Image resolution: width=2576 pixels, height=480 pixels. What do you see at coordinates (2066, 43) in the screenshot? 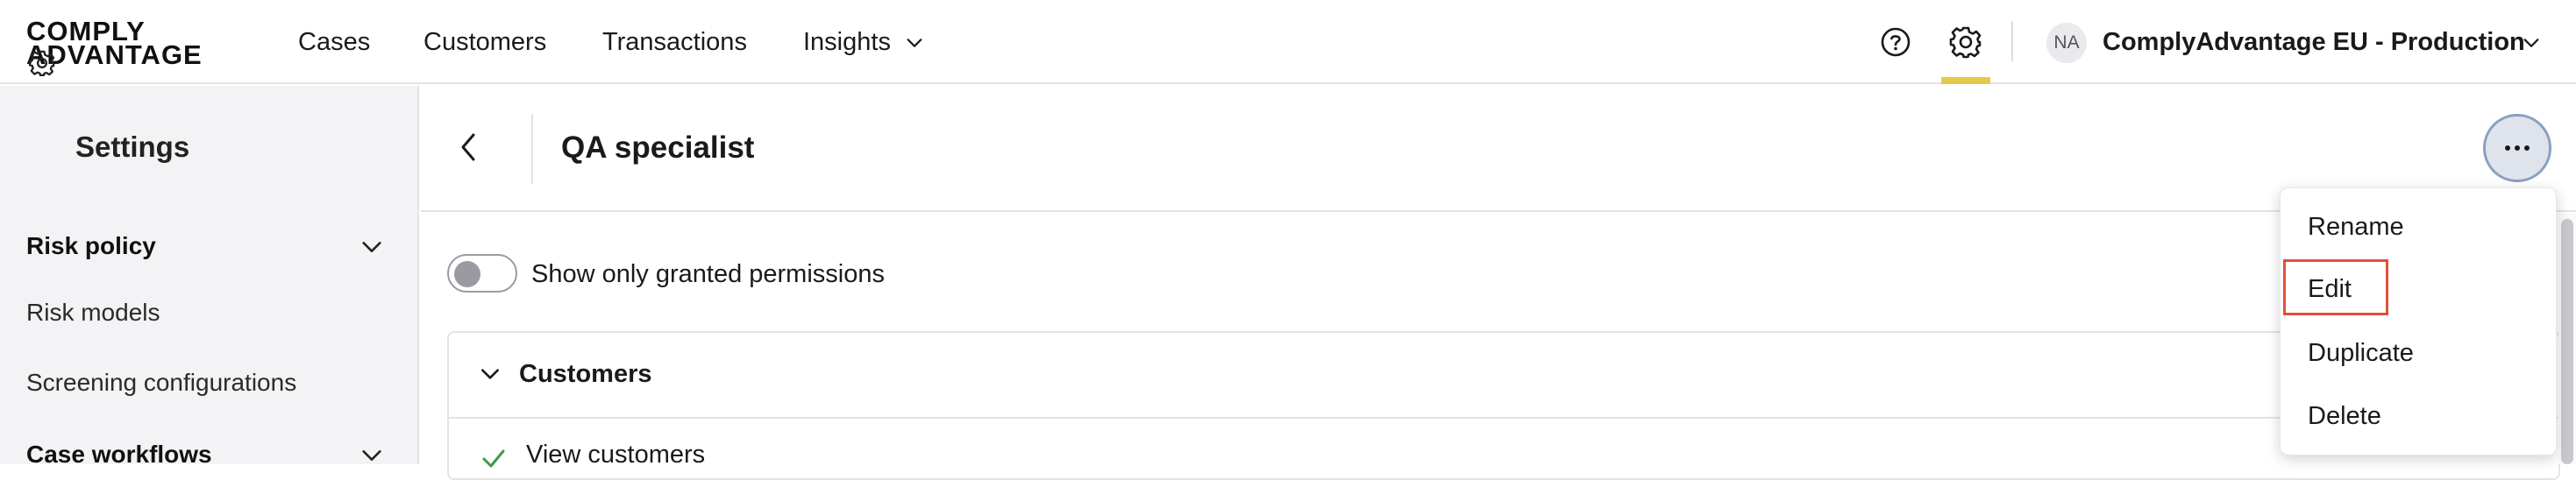
I see `avatar: NA` at bounding box center [2066, 43].